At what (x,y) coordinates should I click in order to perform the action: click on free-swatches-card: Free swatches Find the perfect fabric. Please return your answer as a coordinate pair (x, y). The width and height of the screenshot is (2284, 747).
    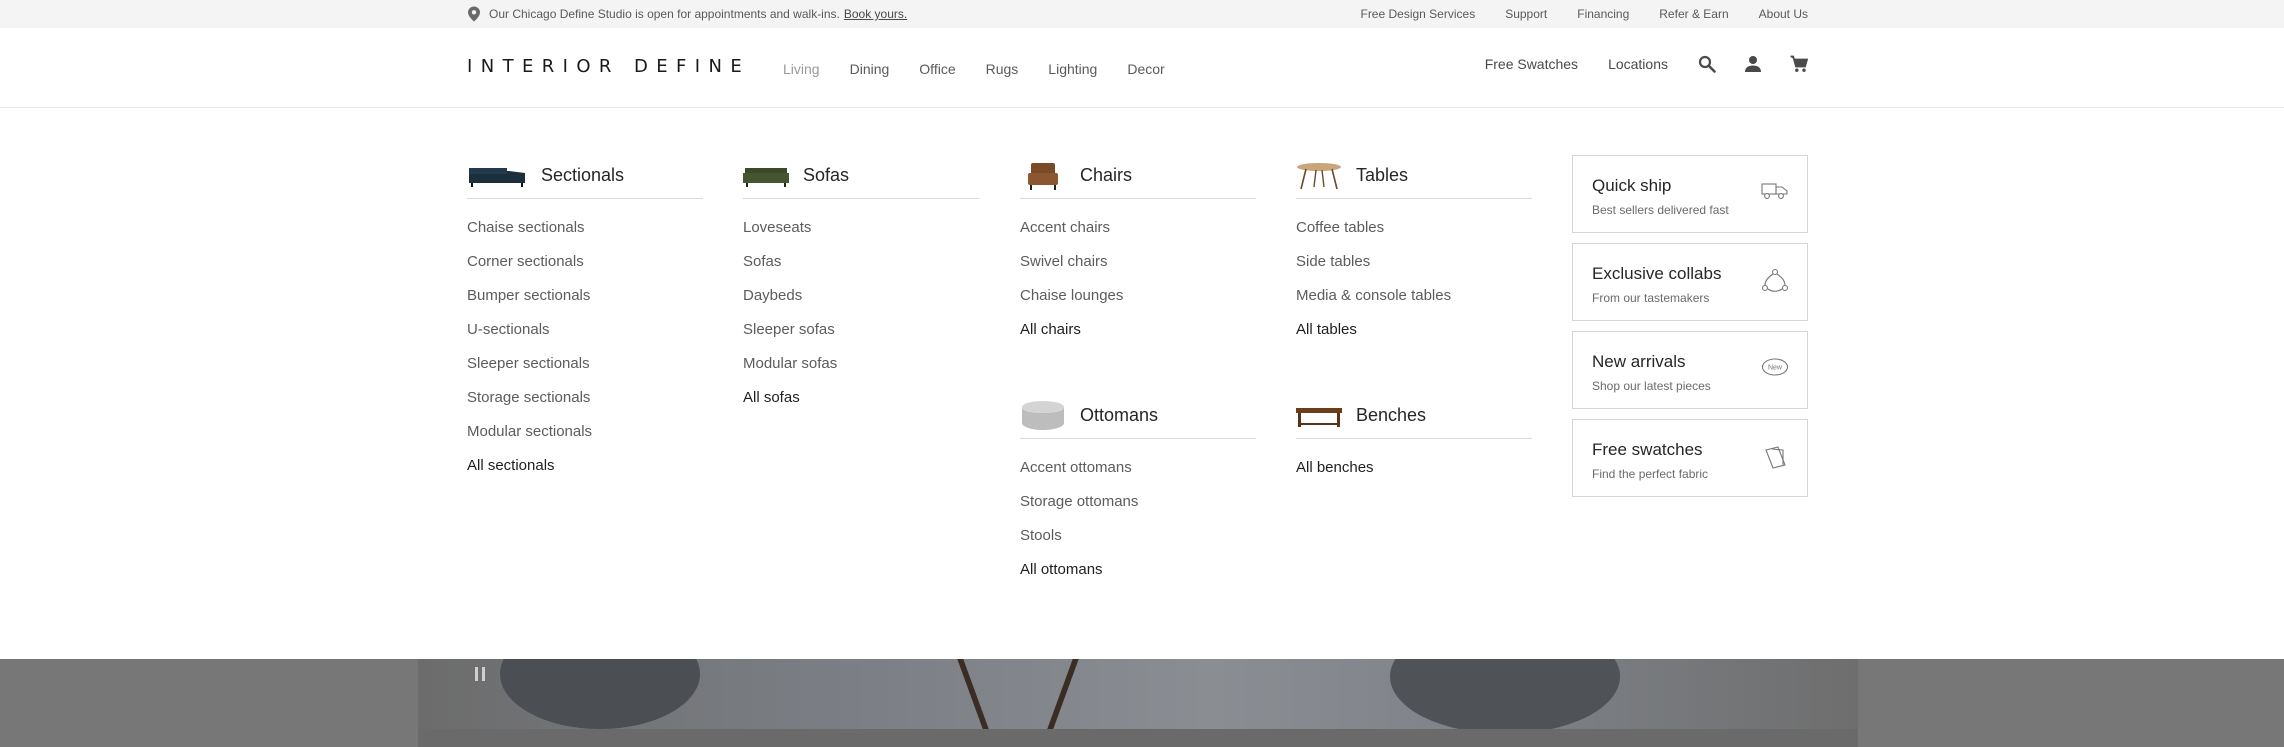
    Looking at the image, I should click on (1690, 458).